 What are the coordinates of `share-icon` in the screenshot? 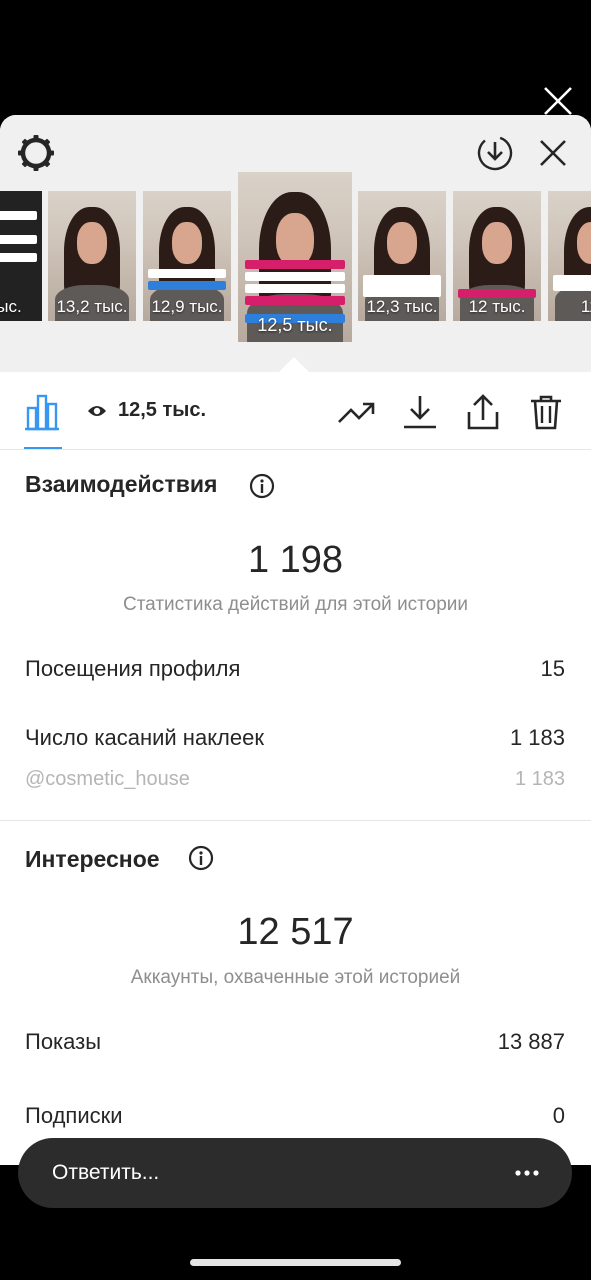 It's located at (483, 412).